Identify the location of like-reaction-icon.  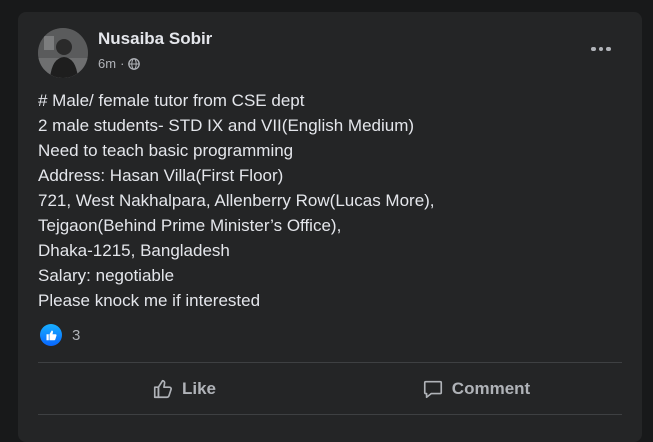
(51, 335).